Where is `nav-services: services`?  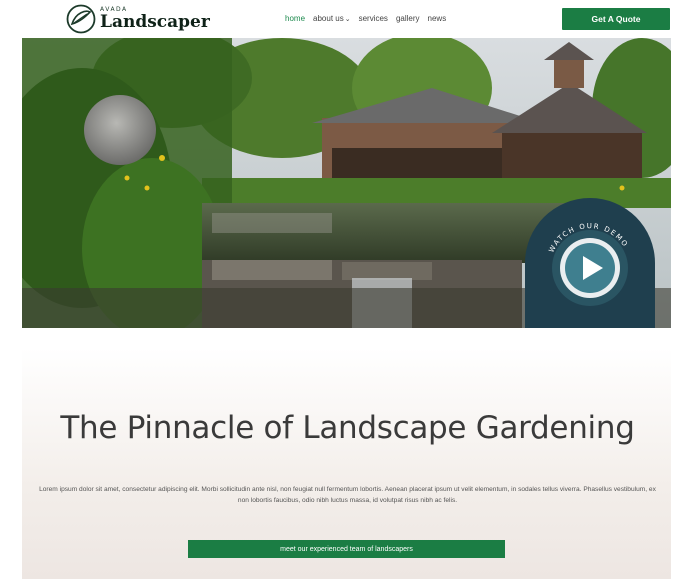
nav-services: services is located at coordinates (373, 18).